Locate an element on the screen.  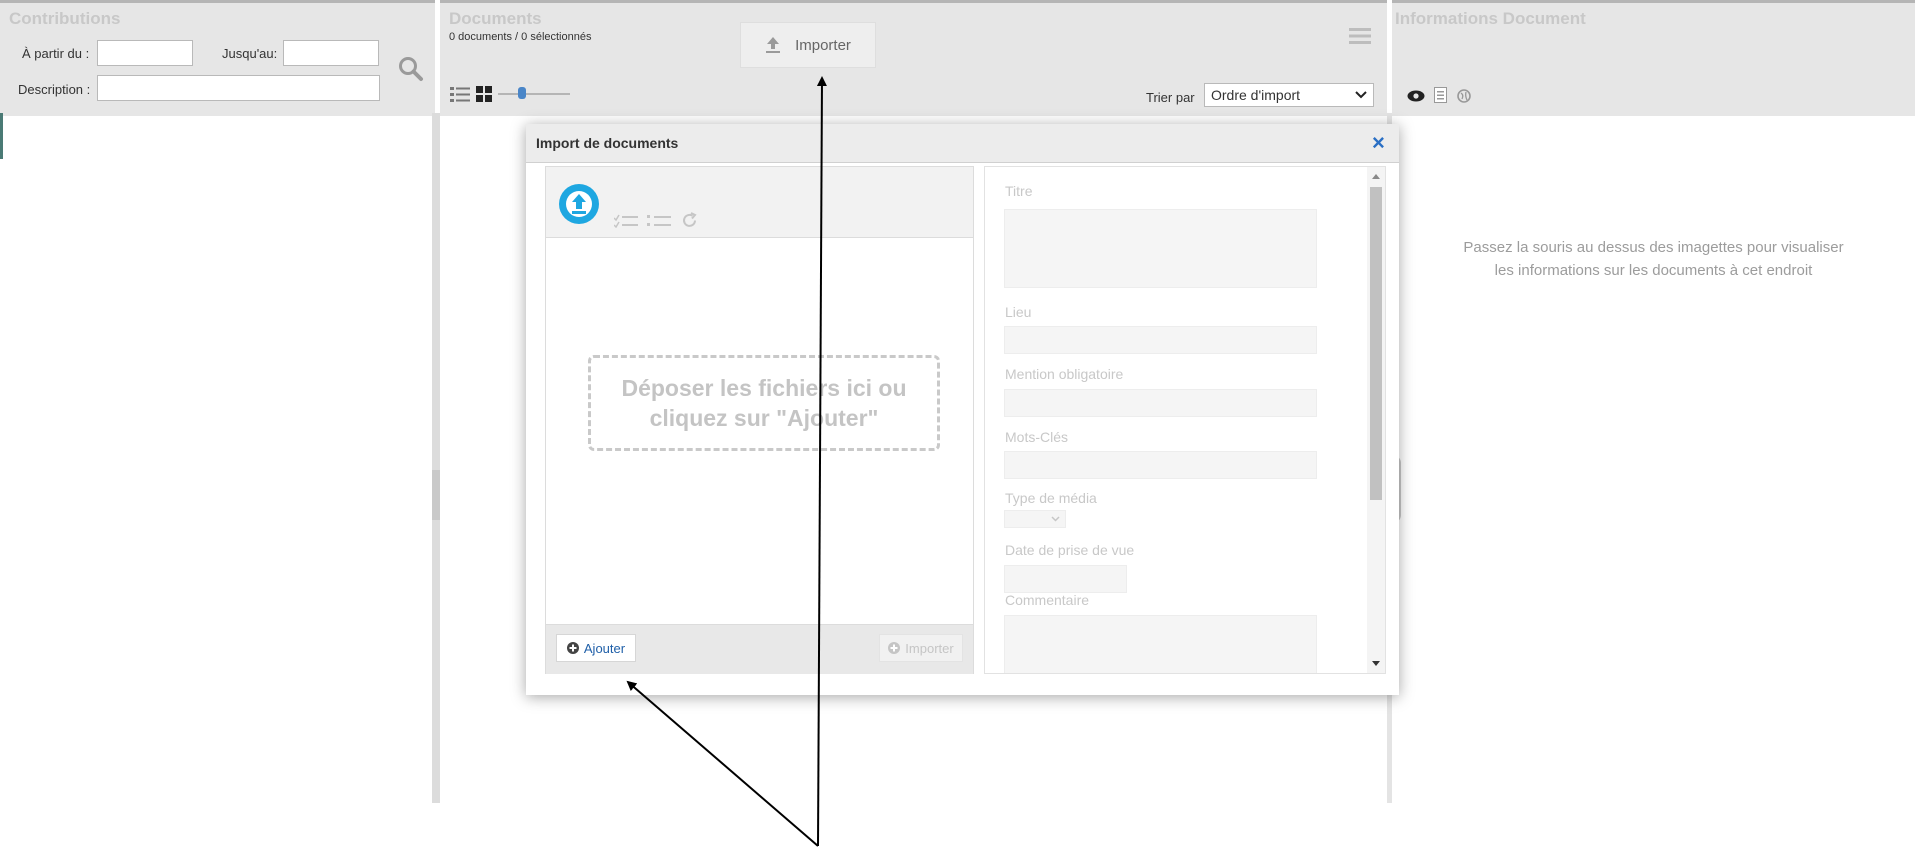
arrow-to-import-button is located at coordinates (821, 461).